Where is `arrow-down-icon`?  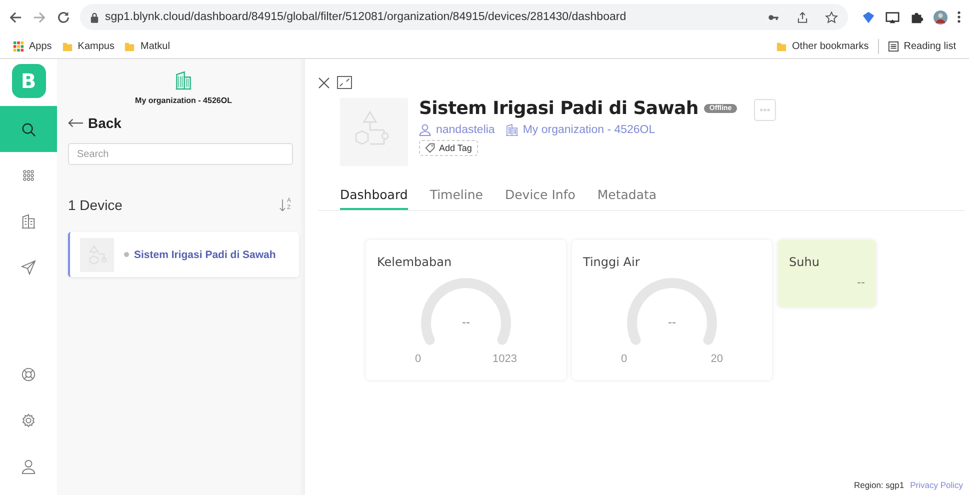 arrow-down-icon is located at coordinates (282, 205).